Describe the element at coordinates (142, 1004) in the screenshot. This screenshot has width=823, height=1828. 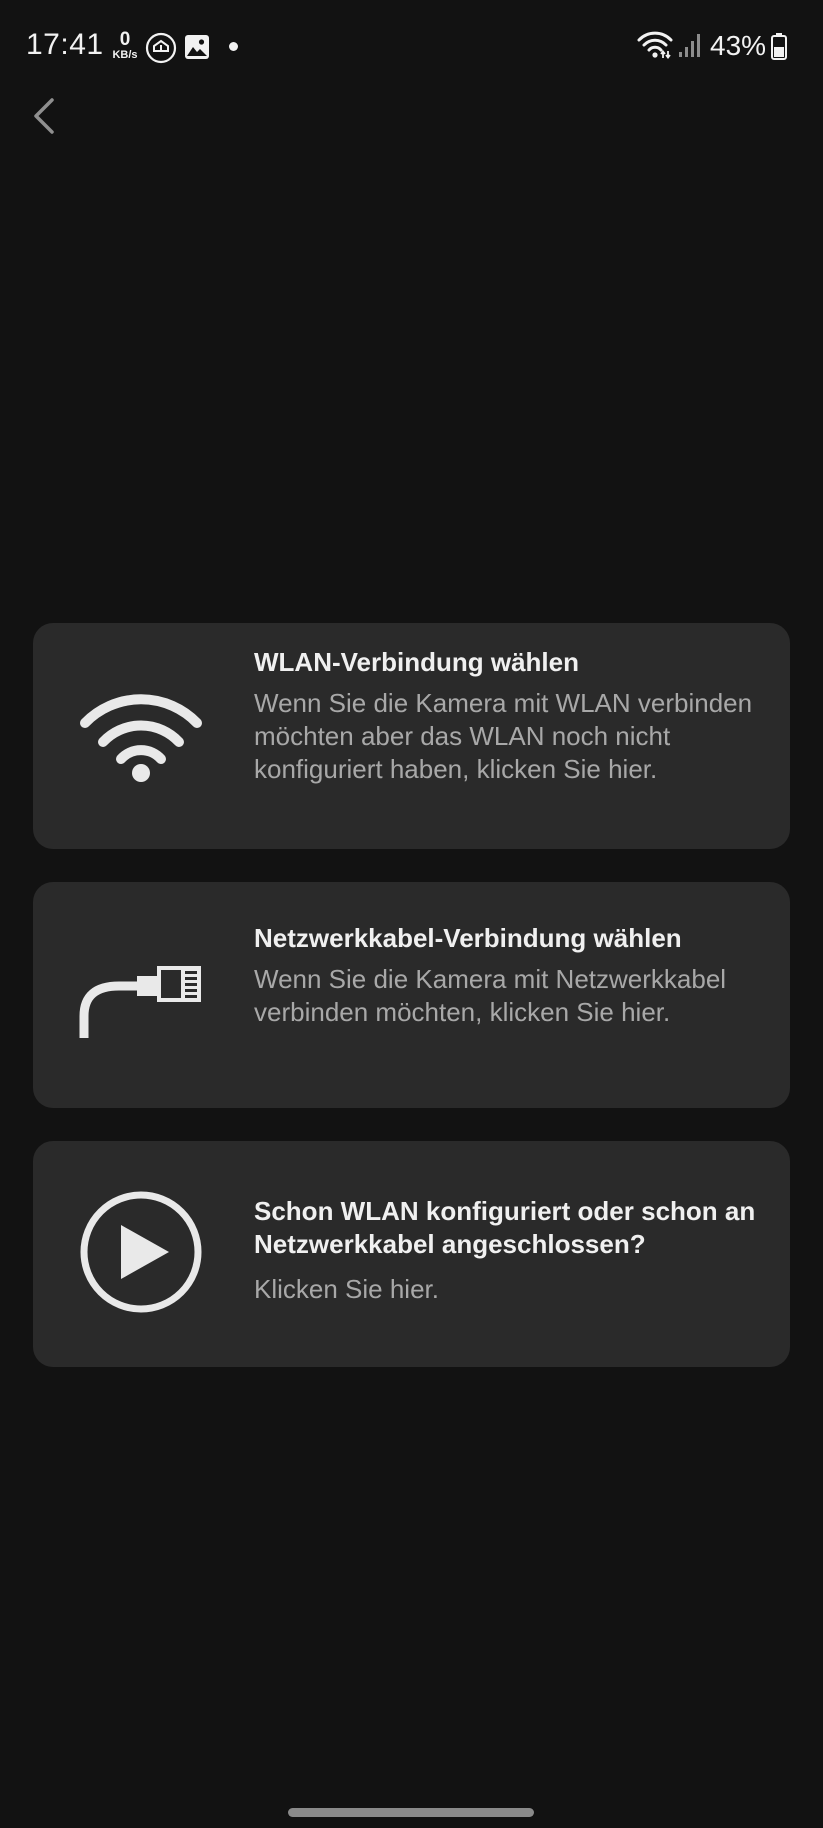
I see `network-cable-icon` at that location.